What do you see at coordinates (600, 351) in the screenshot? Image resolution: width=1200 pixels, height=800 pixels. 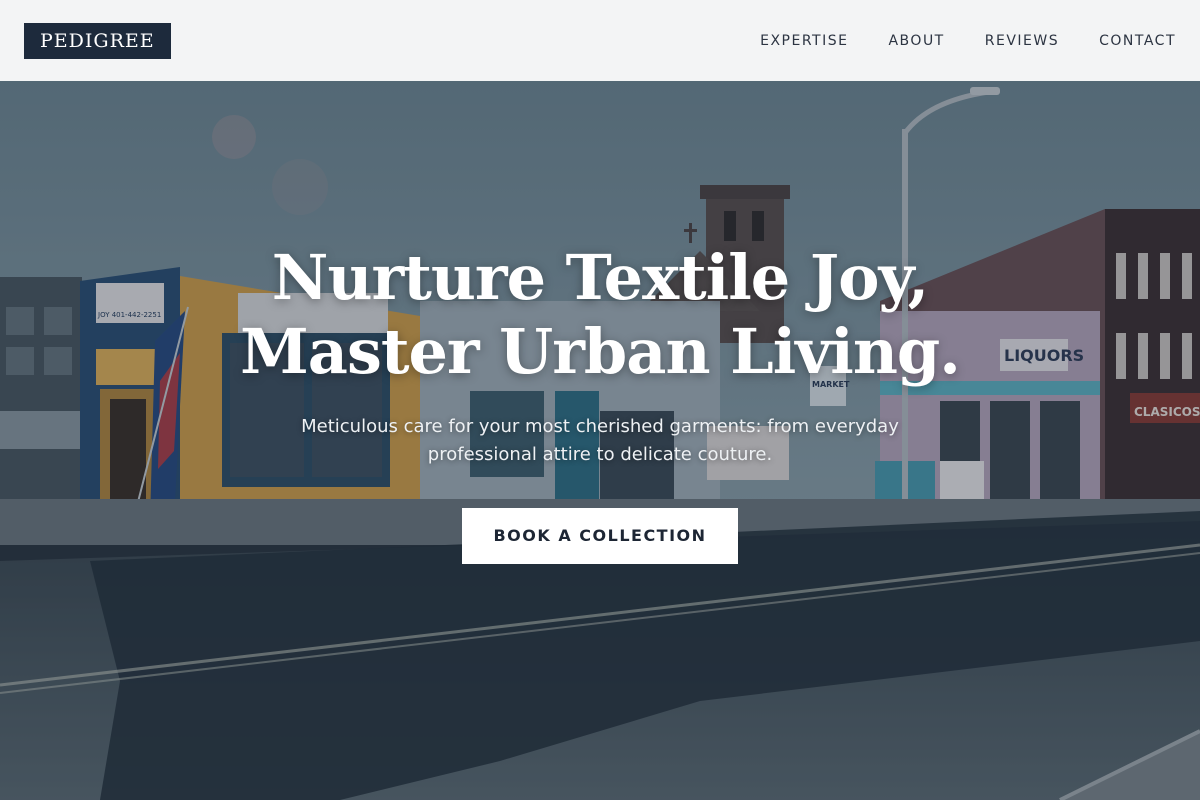 I see `hero-headline-line-2: Master Urban Living.` at bounding box center [600, 351].